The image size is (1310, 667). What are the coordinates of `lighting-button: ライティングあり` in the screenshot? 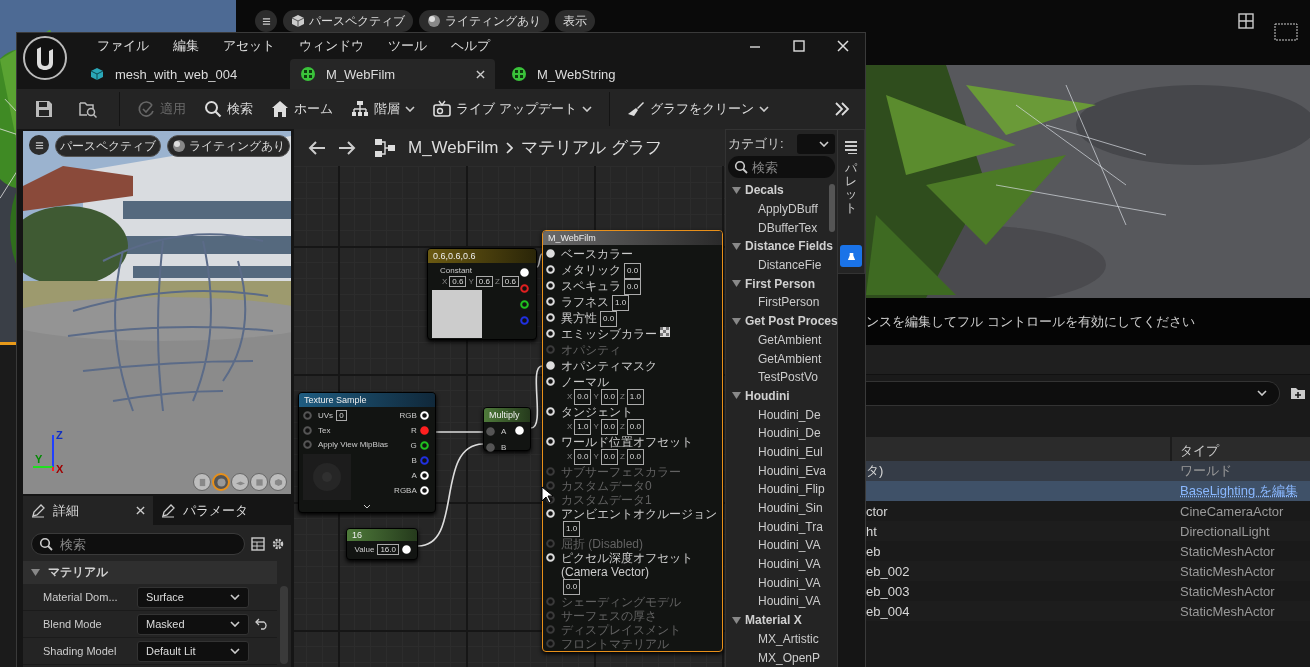 It's located at (228, 146).